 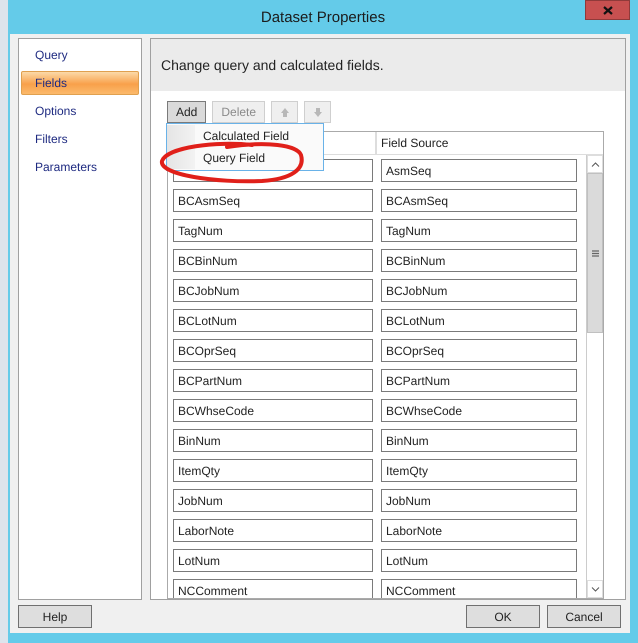 I want to click on header-text: Change query and calculated fields., so click(x=272, y=65).